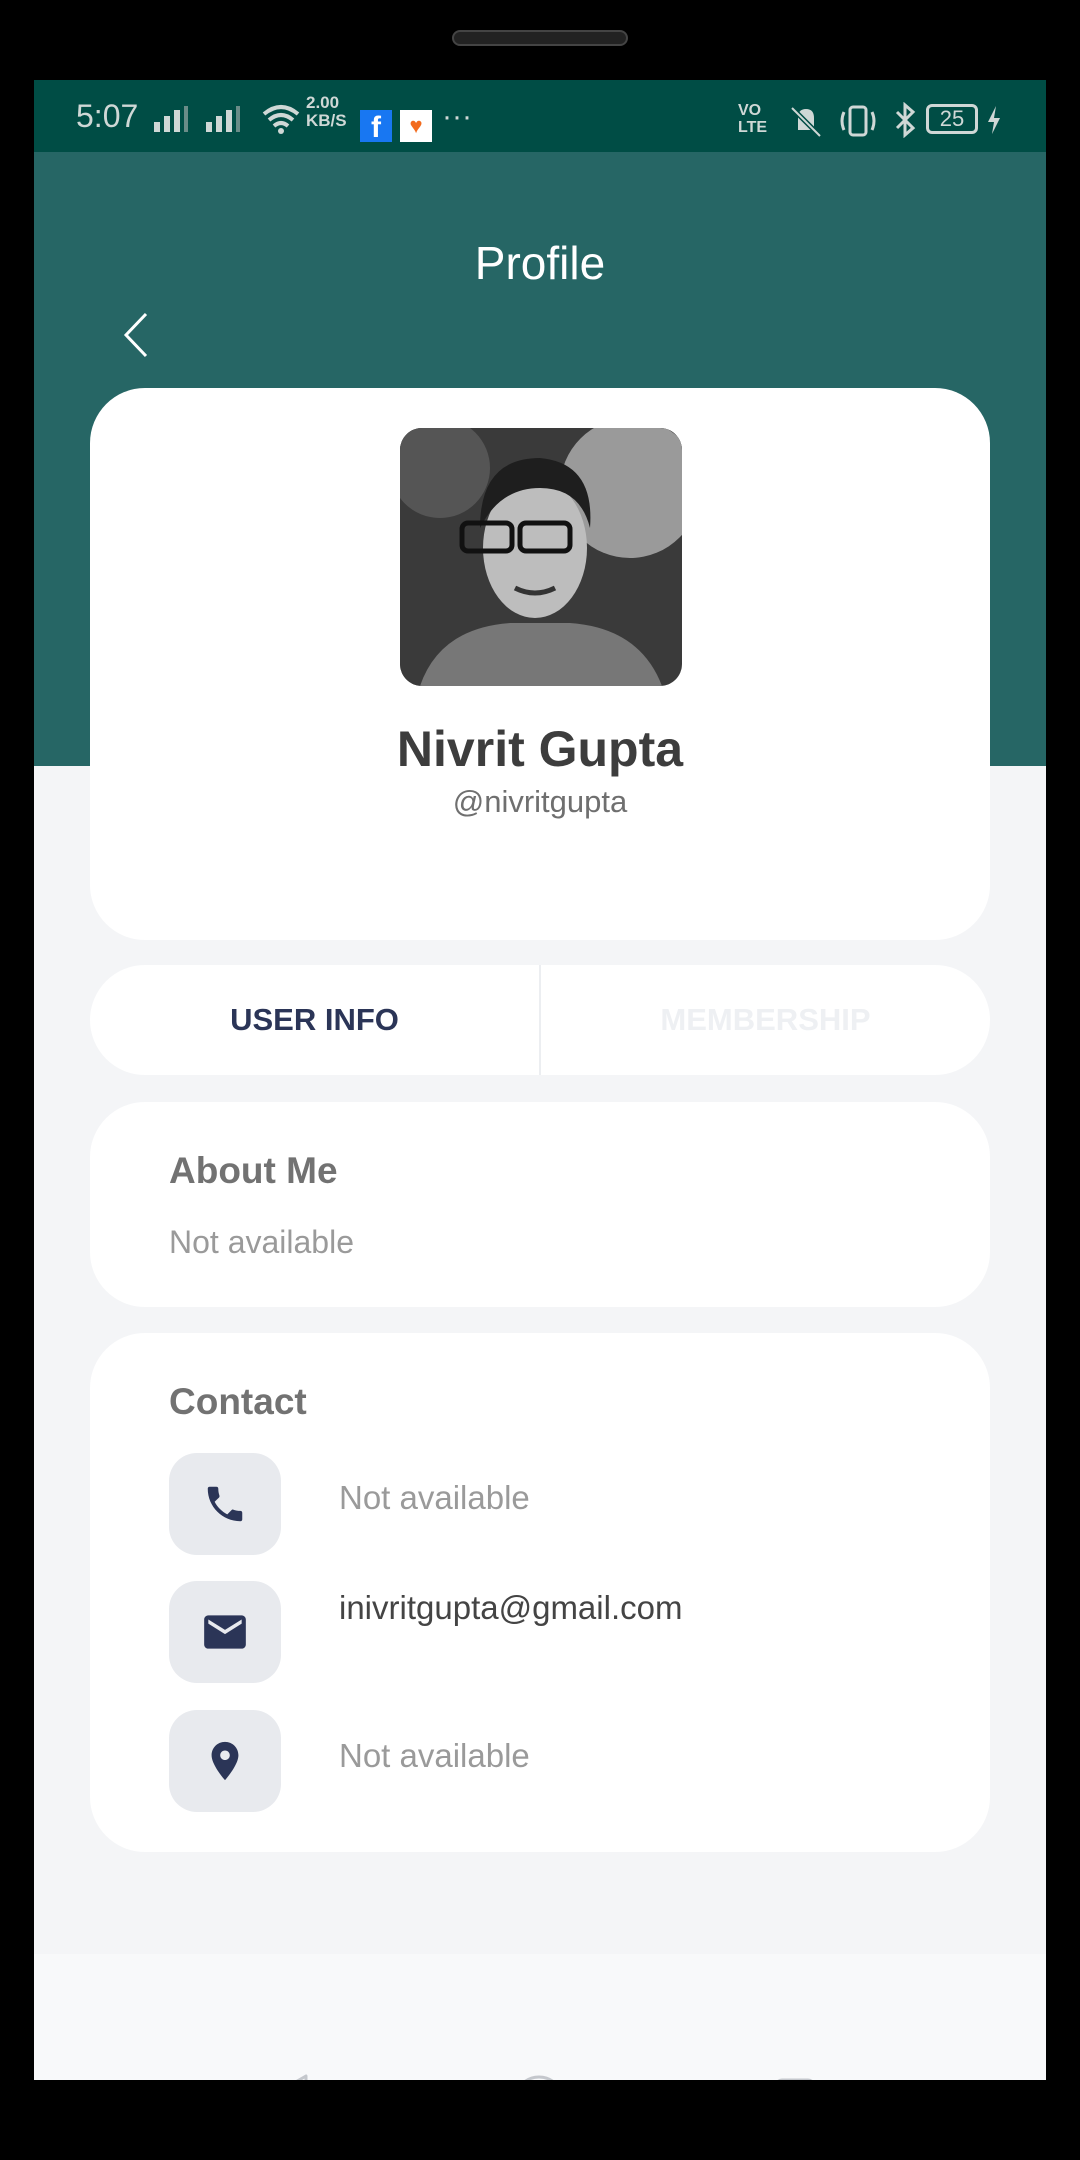 The width and height of the screenshot is (1080, 2160). What do you see at coordinates (136, 335) in the screenshot?
I see `chevron-left-icon` at bounding box center [136, 335].